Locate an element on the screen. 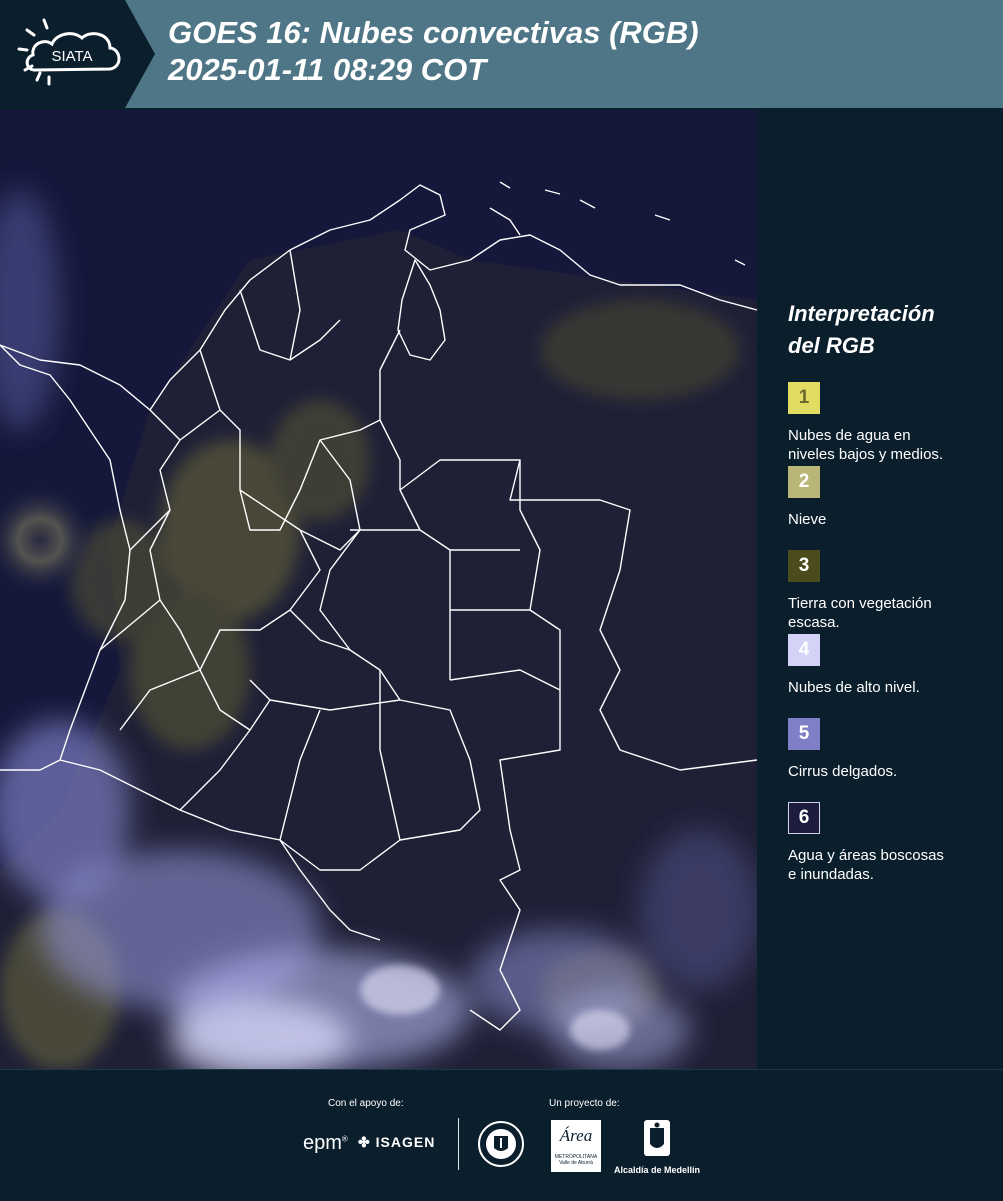  alcaldia-logo: Alcaldía de Medellín is located at coordinates (657, 1146).